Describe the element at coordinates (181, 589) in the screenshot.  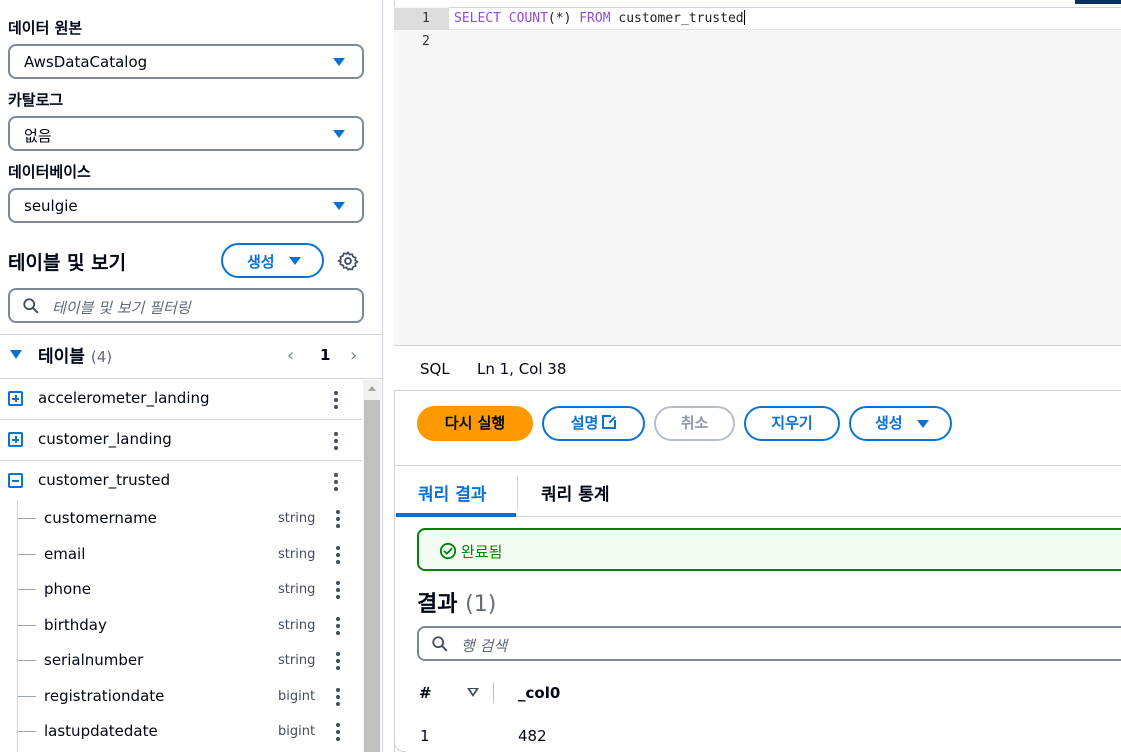
I see `column-row: phone string` at that location.